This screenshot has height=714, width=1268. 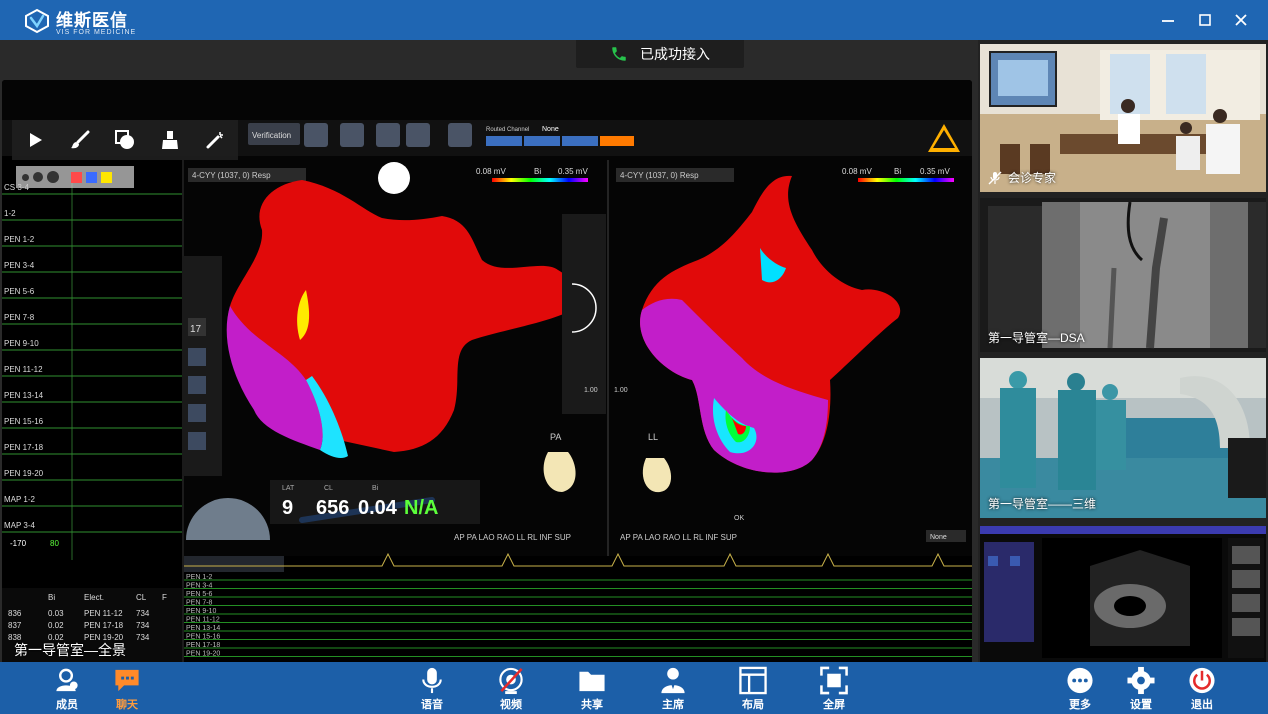 What do you see at coordinates (375, 488) in the screenshot?
I see `bi-header: Bi` at bounding box center [375, 488].